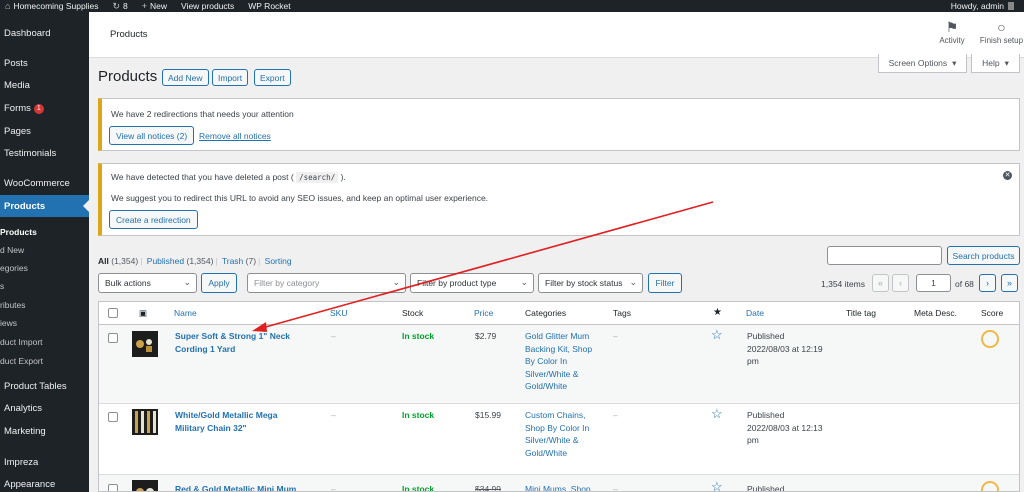 The height and width of the screenshot is (492, 1024). Describe the element at coordinates (51, 6) in the screenshot. I see `site-name-link: ⌂ Homecoming Supplies` at that location.